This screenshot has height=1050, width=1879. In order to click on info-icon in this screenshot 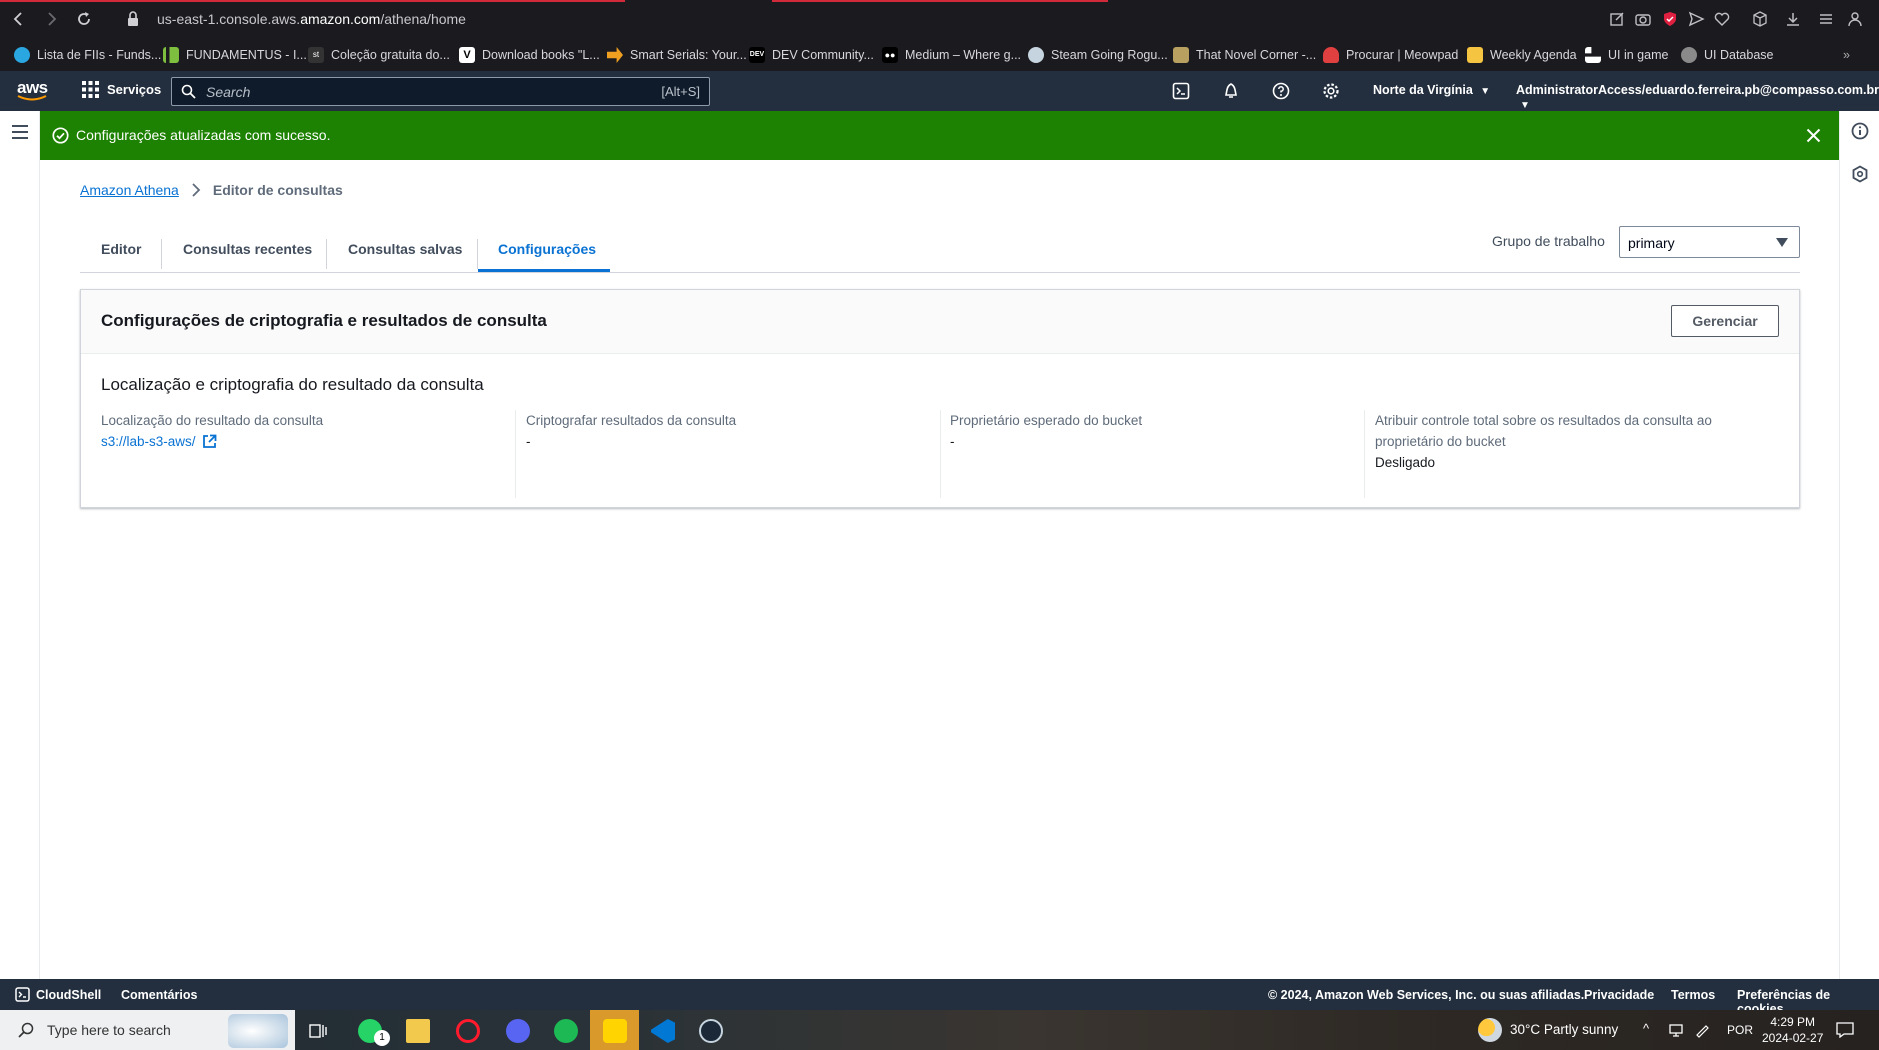, I will do `click(1860, 131)`.